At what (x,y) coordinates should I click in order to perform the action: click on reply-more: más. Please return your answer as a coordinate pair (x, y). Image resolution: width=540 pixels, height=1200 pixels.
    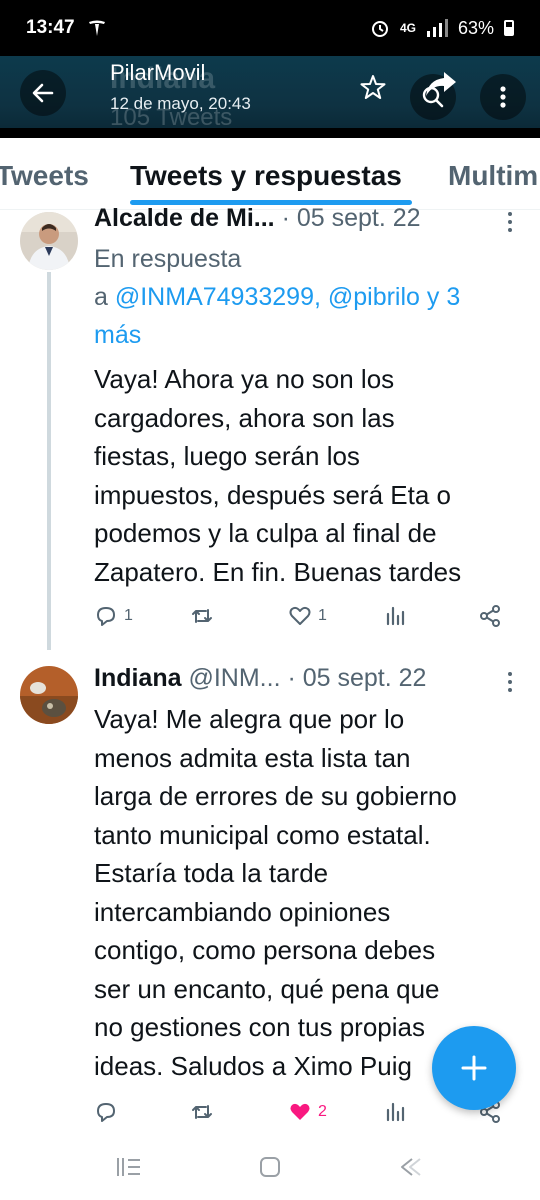
    Looking at the image, I should click on (309, 335).